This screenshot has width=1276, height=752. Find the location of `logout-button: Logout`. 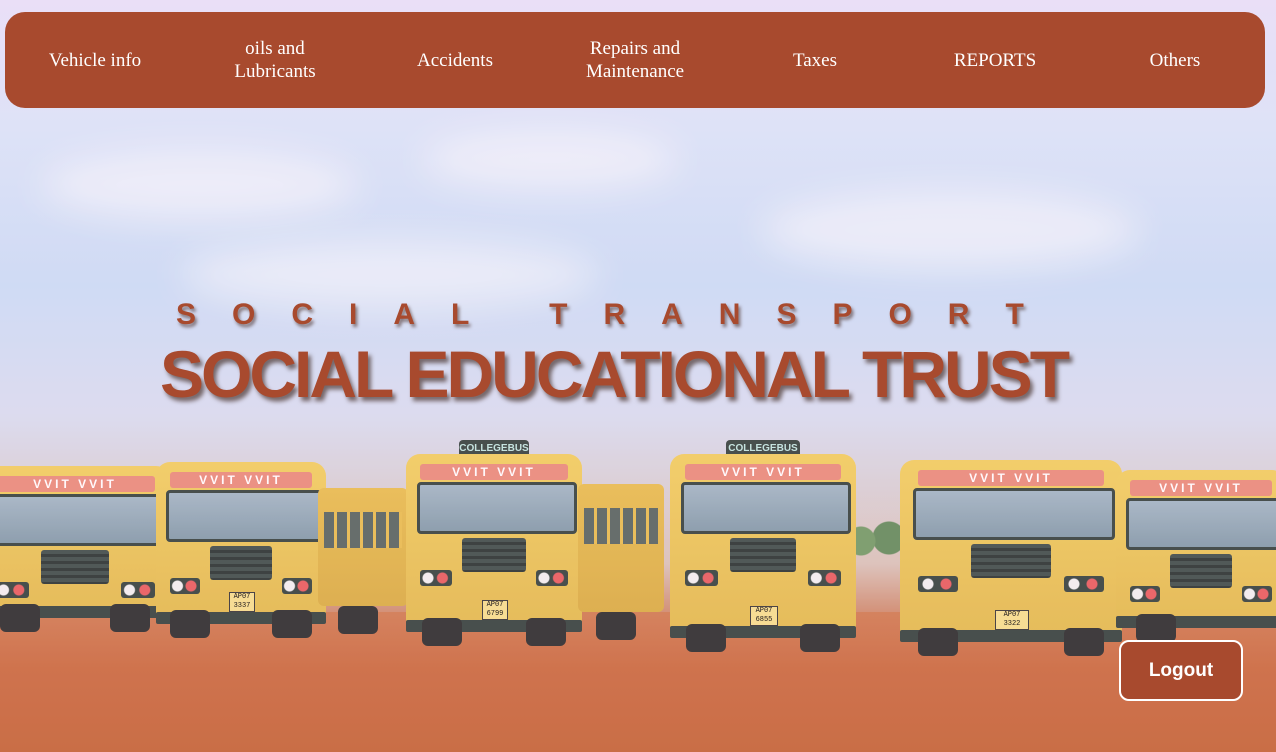

logout-button: Logout is located at coordinates (1181, 670).